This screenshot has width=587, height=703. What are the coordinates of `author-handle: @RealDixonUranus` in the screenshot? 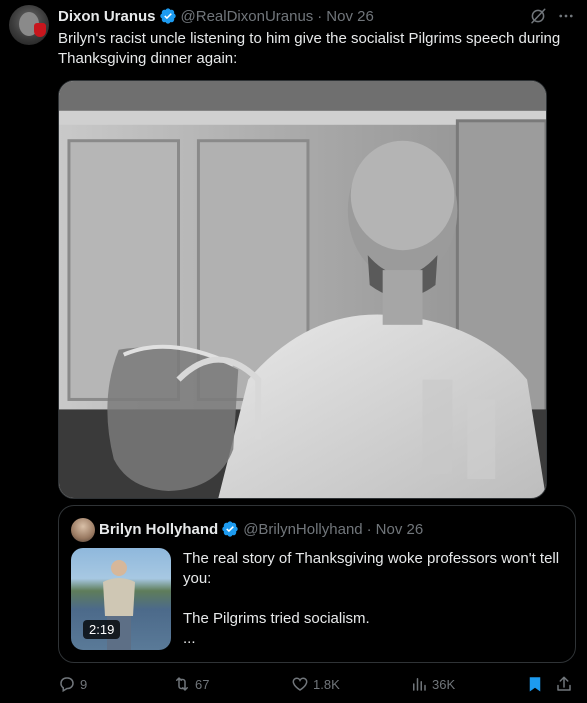 It's located at (247, 16).